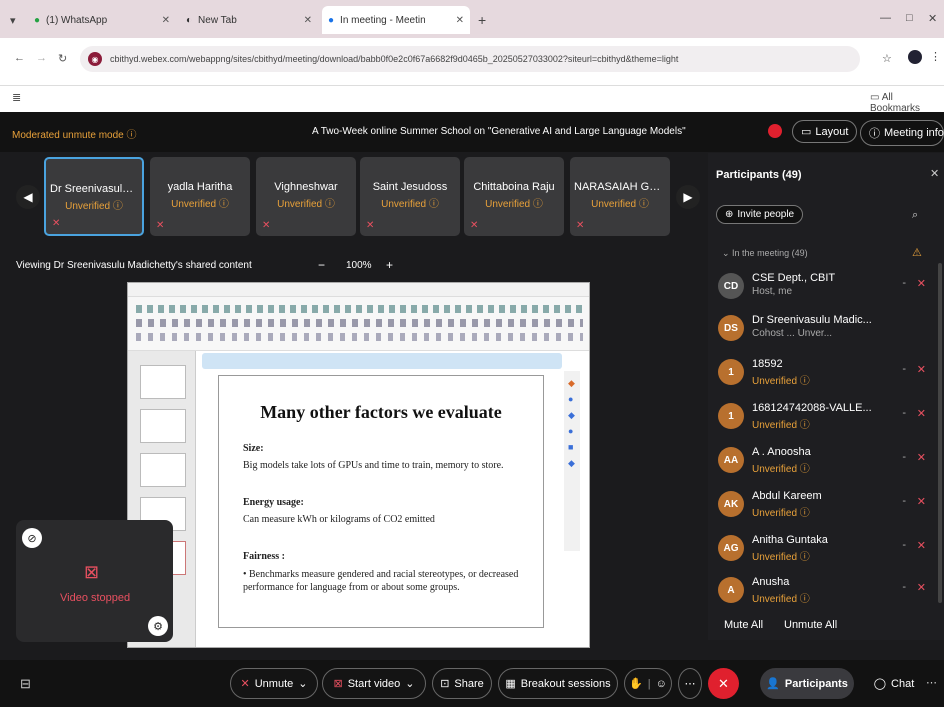  Describe the element at coordinates (37, 20) in the screenshot. I see `whatsapp-icon: ●` at that location.